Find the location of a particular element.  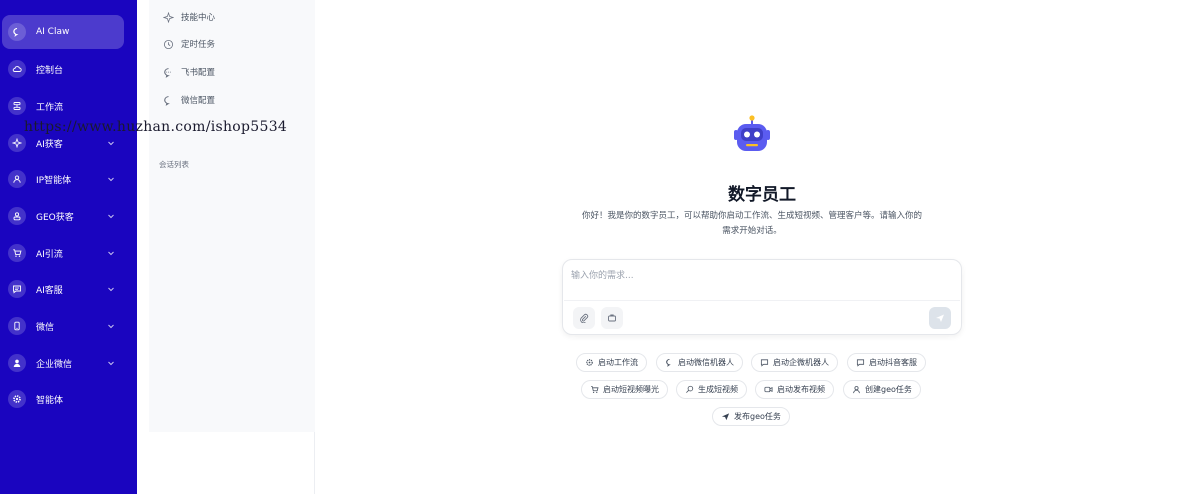

robot-icon is located at coordinates (752, 133).